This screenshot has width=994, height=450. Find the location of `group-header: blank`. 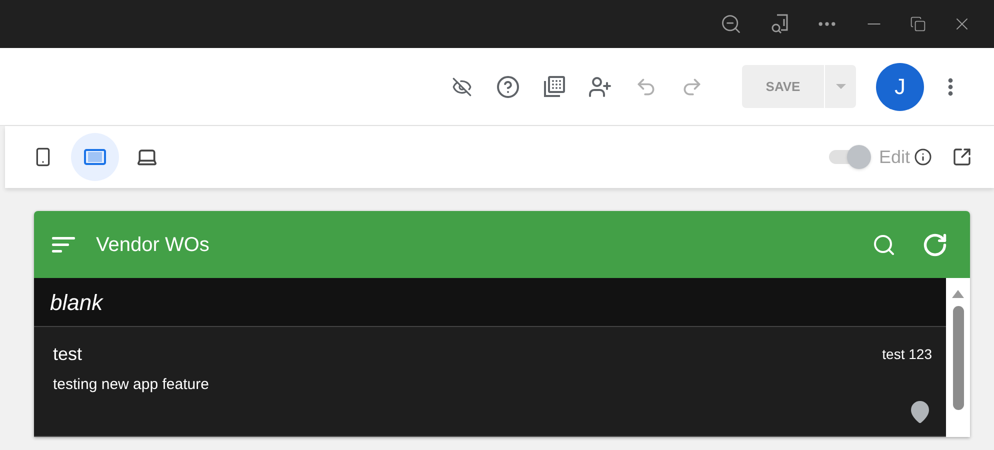

group-header: blank is located at coordinates (76, 302).